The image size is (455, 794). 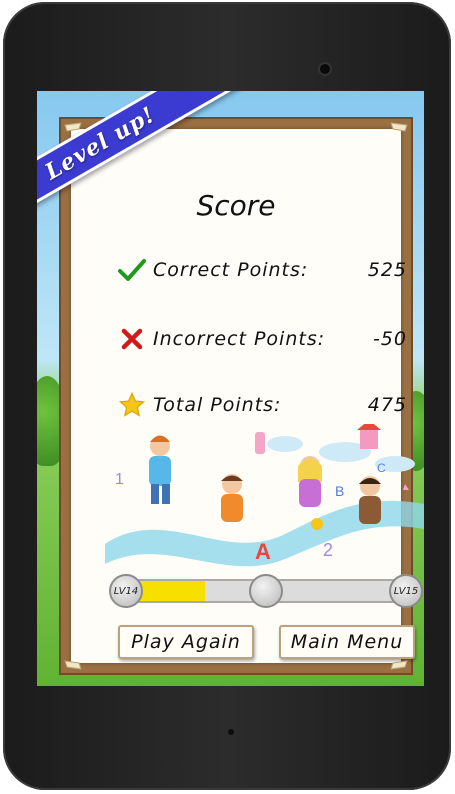 I want to click on to-level-badge: LV15, so click(x=406, y=591).